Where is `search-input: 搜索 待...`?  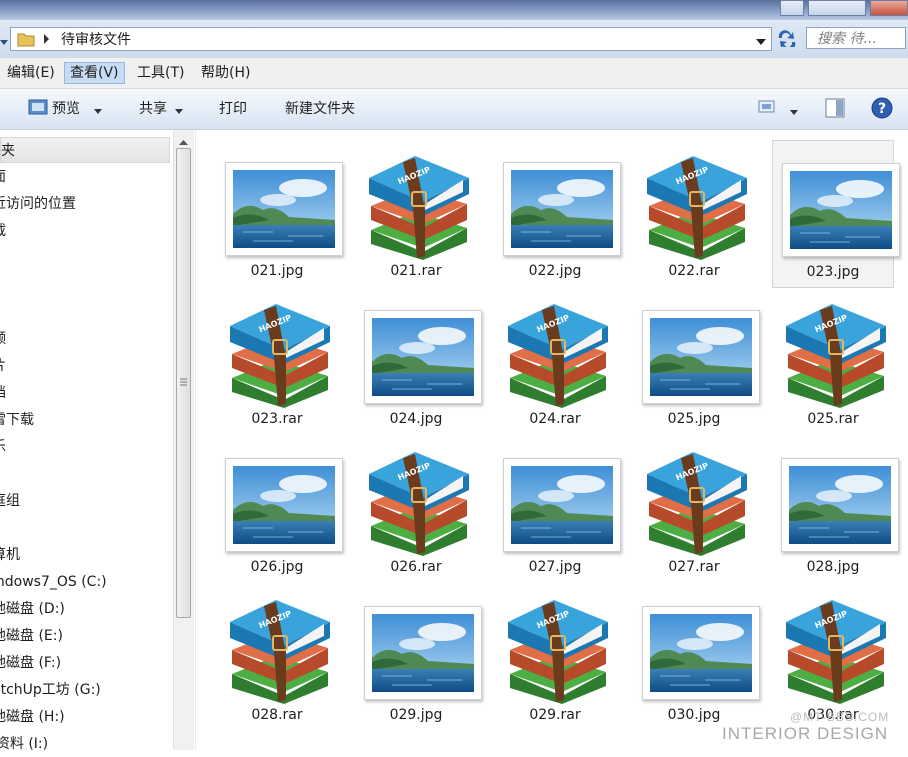 search-input: 搜索 待... is located at coordinates (856, 38).